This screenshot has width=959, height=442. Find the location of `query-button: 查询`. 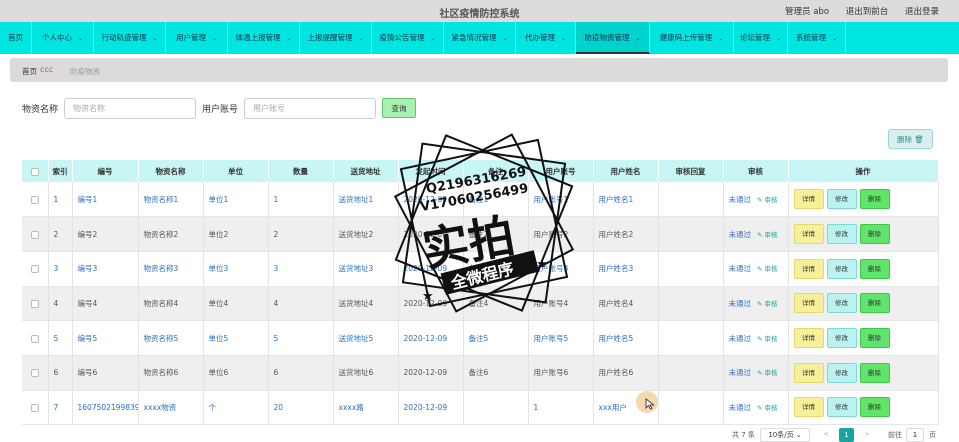

query-button: 查询 is located at coordinates (399, 108).